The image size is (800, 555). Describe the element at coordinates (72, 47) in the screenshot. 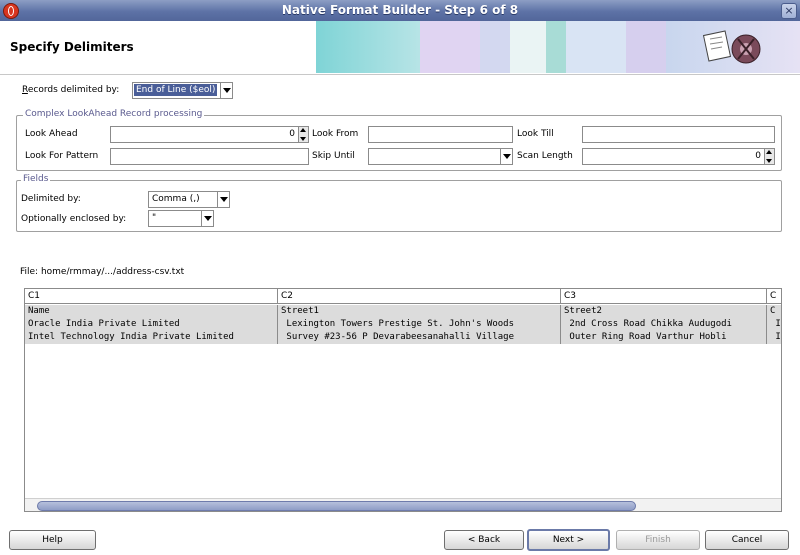

I see `page-title: Specify Delimiters` at that location.